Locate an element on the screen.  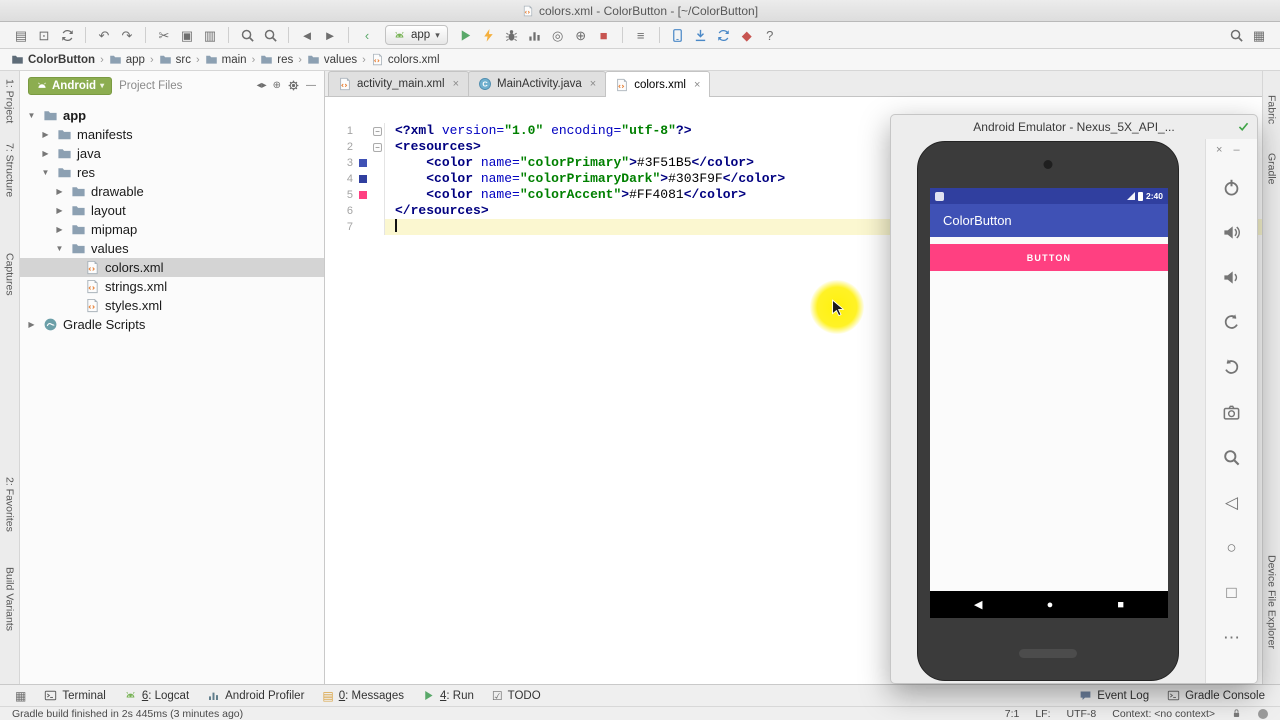
avd-manager-icon is located at coordinates (678, 35).